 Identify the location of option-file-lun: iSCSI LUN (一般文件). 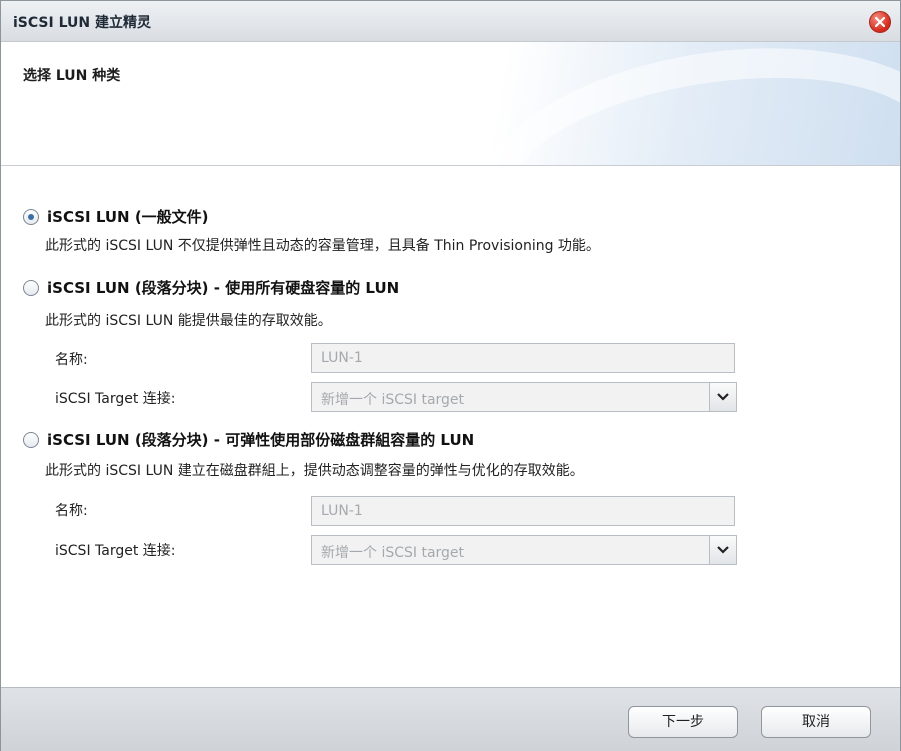
(116, 216).